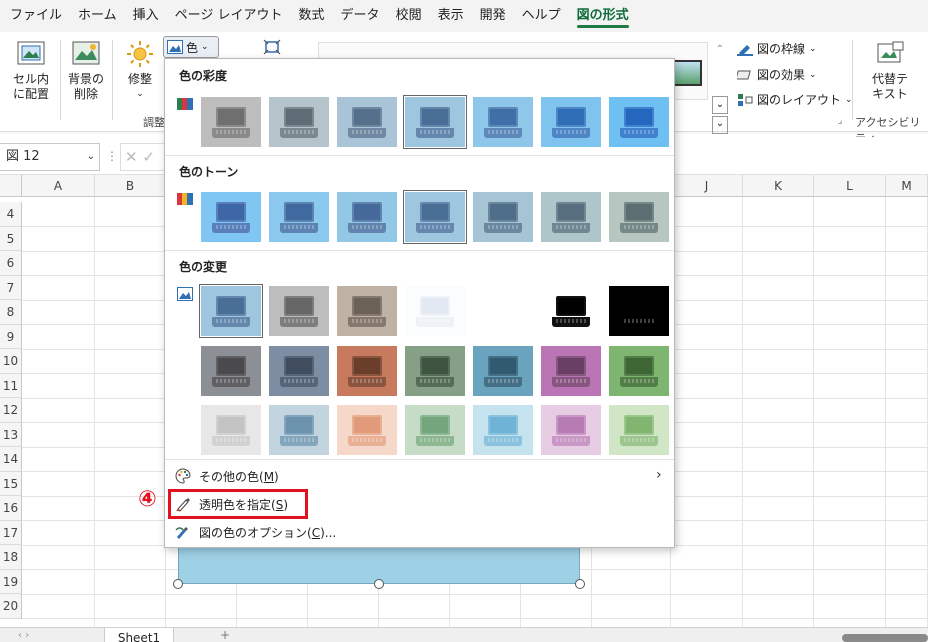 Image resolution: width=928 pixels, height=642 pixels. Describe the element at coordinates (885, 638) in the screenshot. I see `horizontal-scrollbar-thumb` at that location.